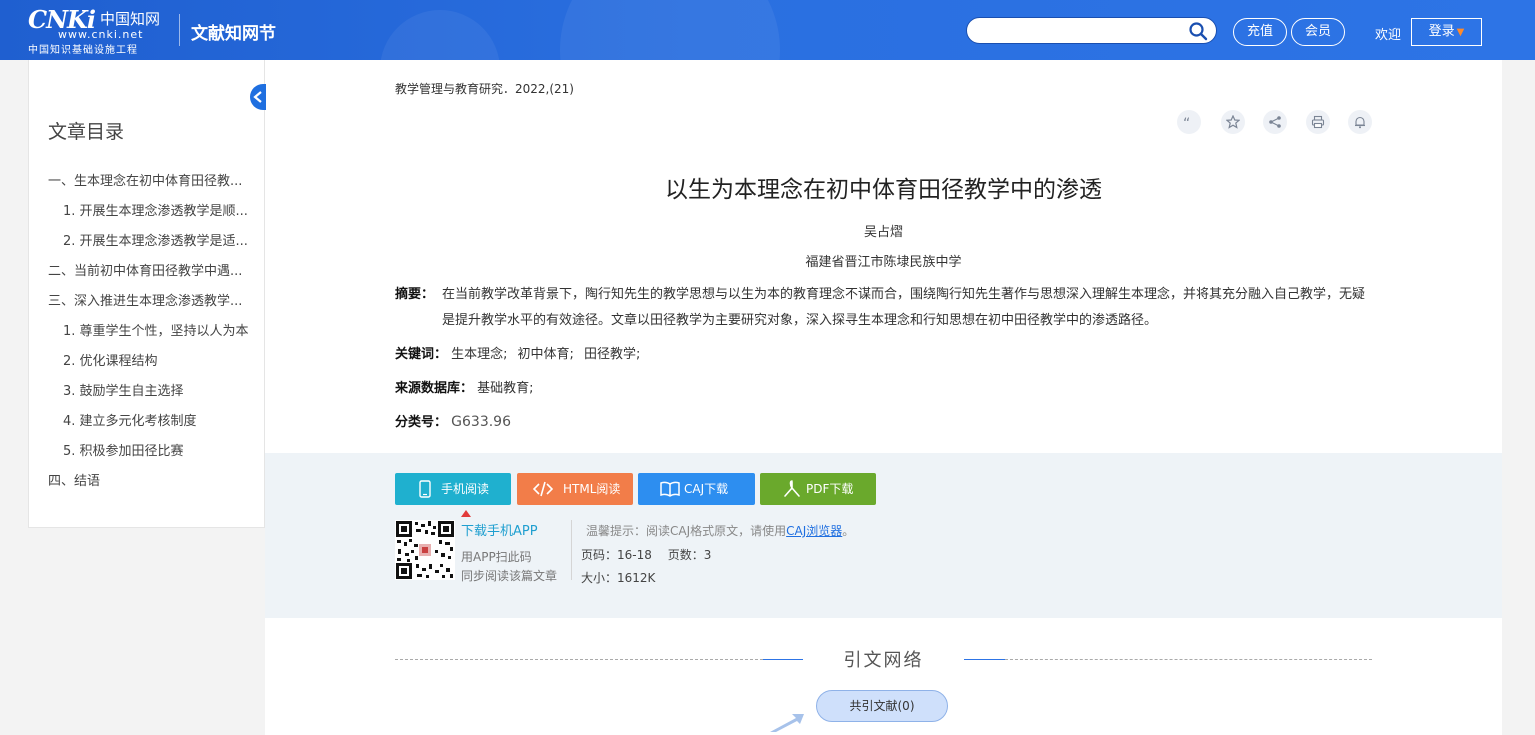 The height and width of the screenshot is (735, 1535). Describe the element at coordinates (425, 489) in the screenshot. I see `phone-icon` at that location.